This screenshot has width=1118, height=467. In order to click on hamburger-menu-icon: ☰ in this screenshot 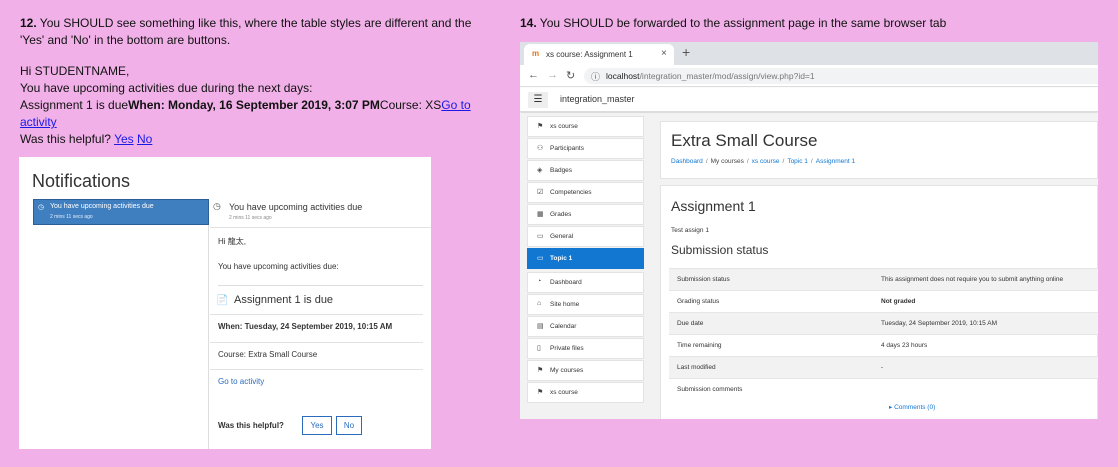, I will do `click(538, 100)`.